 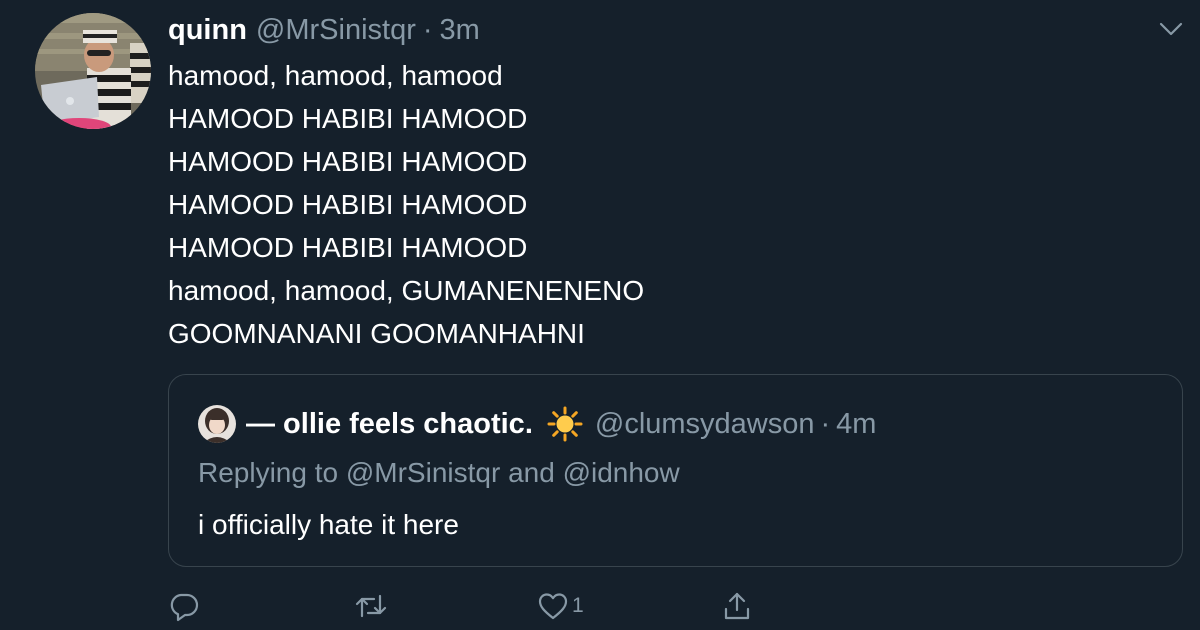 What do you see at coordinates (328, 524) in the screenshot?
I see `quoted-tweet-text: i officially hate it here` at bounding box center [328, 524].